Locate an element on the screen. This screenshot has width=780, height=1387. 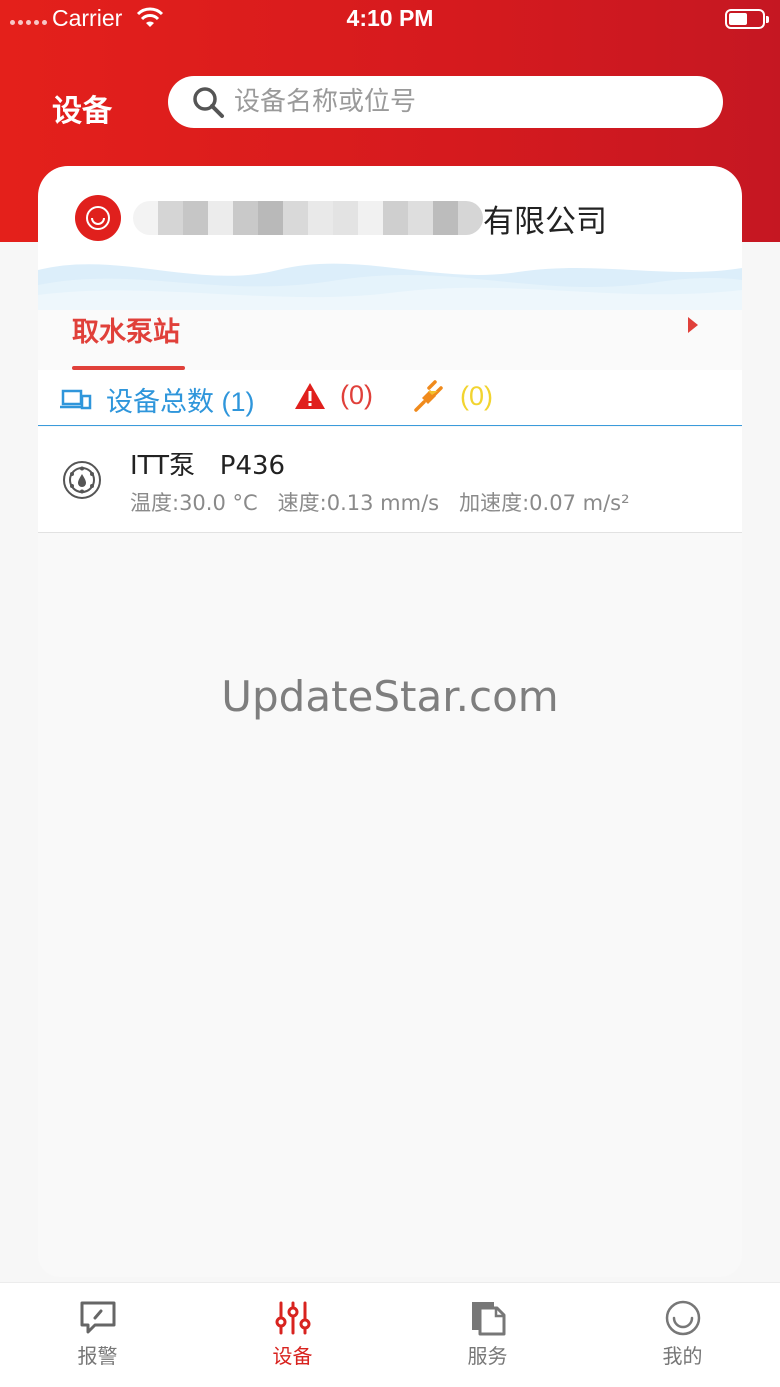
smile-icon is located at coordinates (682, 1318).